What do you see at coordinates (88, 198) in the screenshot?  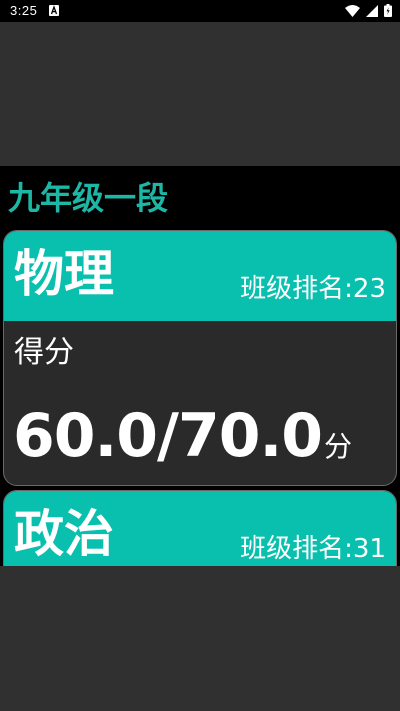 I see `class-title: 九年级一段` at bounding box center [88, 198].